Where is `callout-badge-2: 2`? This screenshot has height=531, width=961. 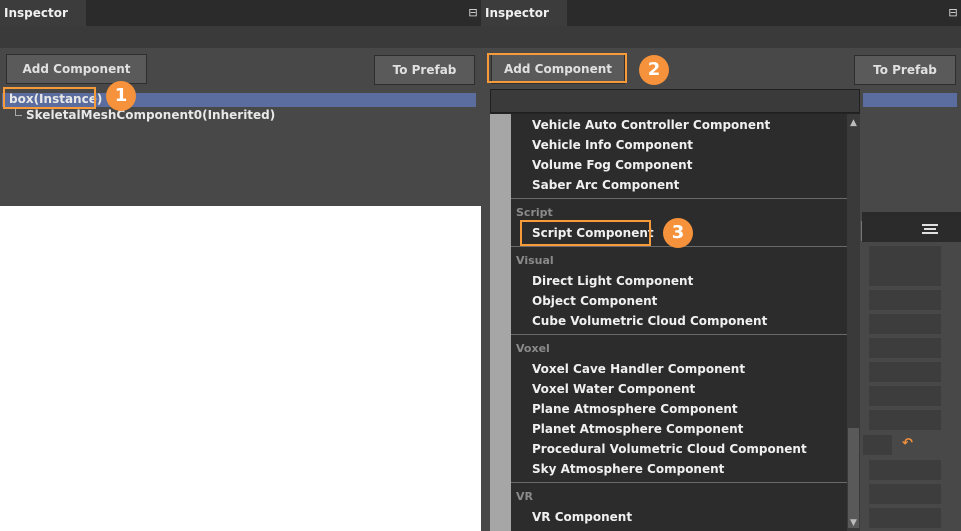 callout-badge-2: 2 is located at coordinates (654, 70).